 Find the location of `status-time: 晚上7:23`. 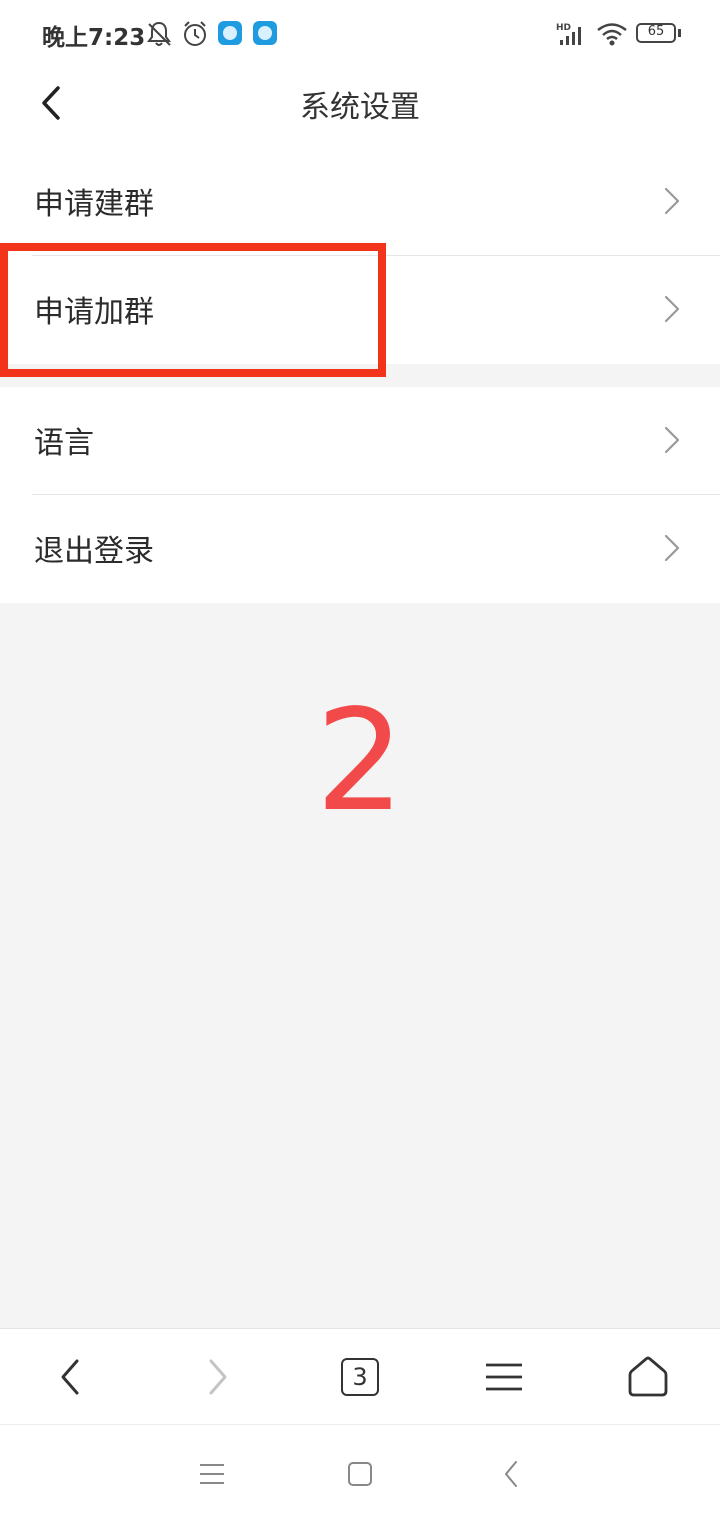

status-time: 晚上7:23 is located at coordinates (94, 38).